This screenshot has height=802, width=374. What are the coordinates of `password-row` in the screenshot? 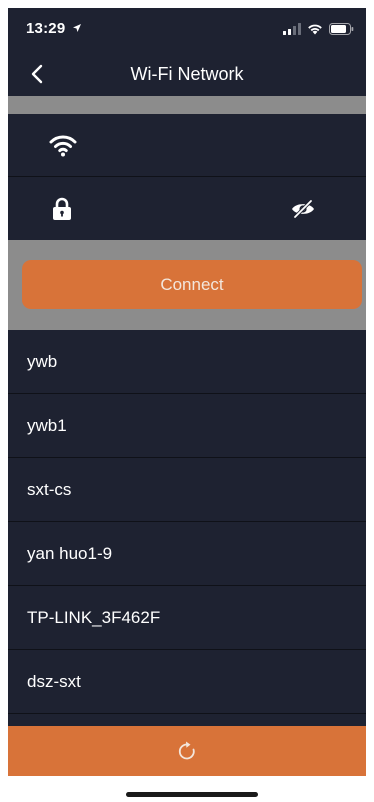 It's located at (187, 208).